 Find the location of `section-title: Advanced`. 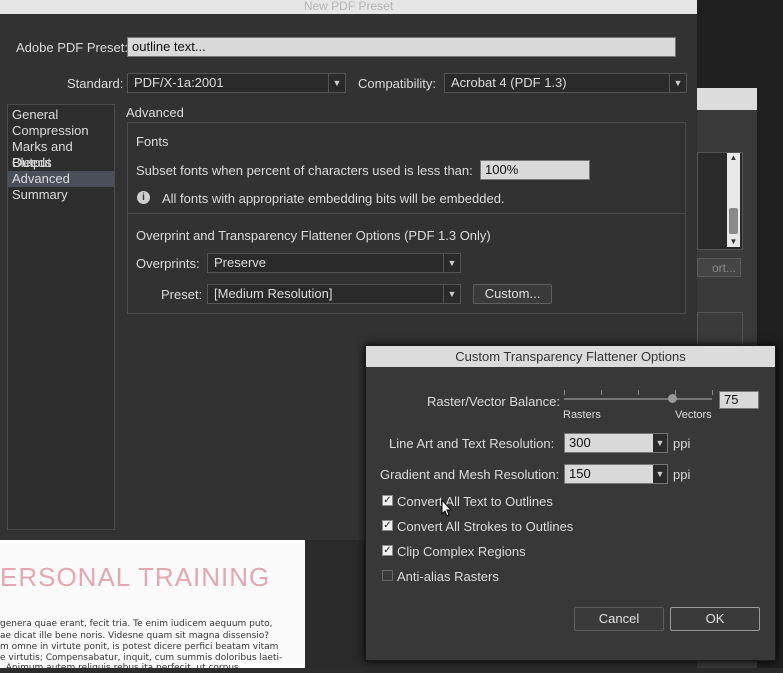

section-title: Advanced is located at coordinates (155, 112).